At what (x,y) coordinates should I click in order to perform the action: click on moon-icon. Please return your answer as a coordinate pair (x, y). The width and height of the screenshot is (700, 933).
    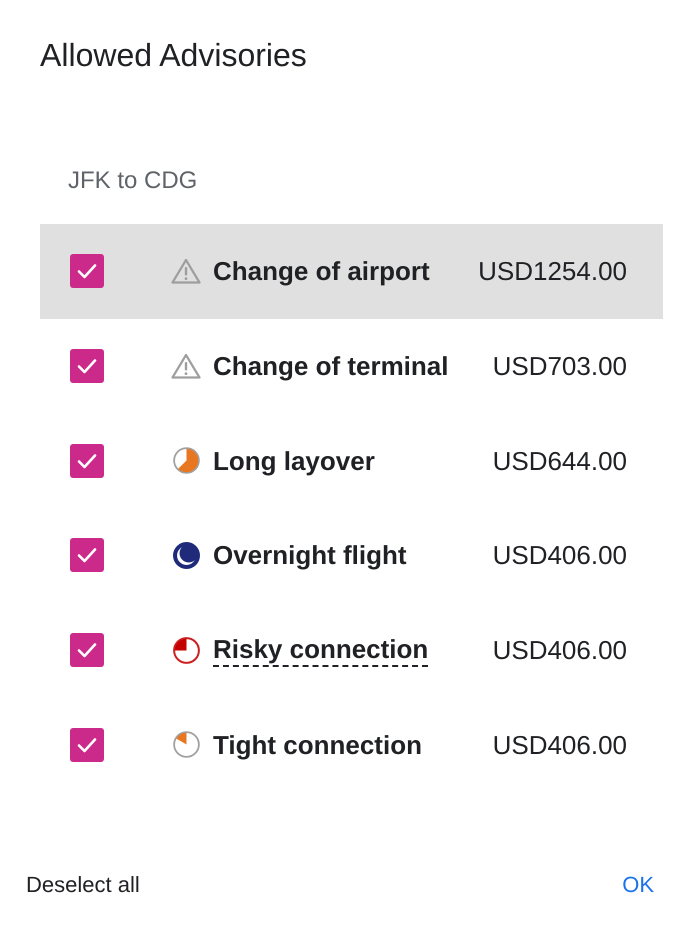
    Looking at the image, I should click on (186, 555).